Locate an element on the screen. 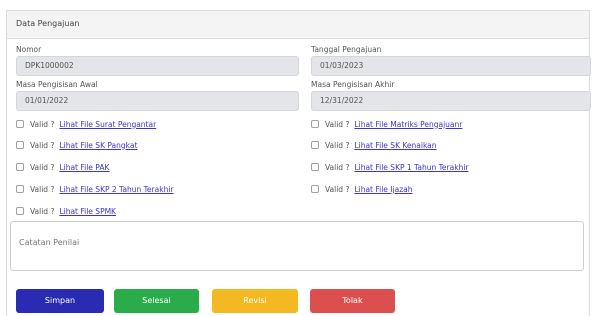  file-link: Lihat File Surat Pengantar is located at coordinates (107, 124).